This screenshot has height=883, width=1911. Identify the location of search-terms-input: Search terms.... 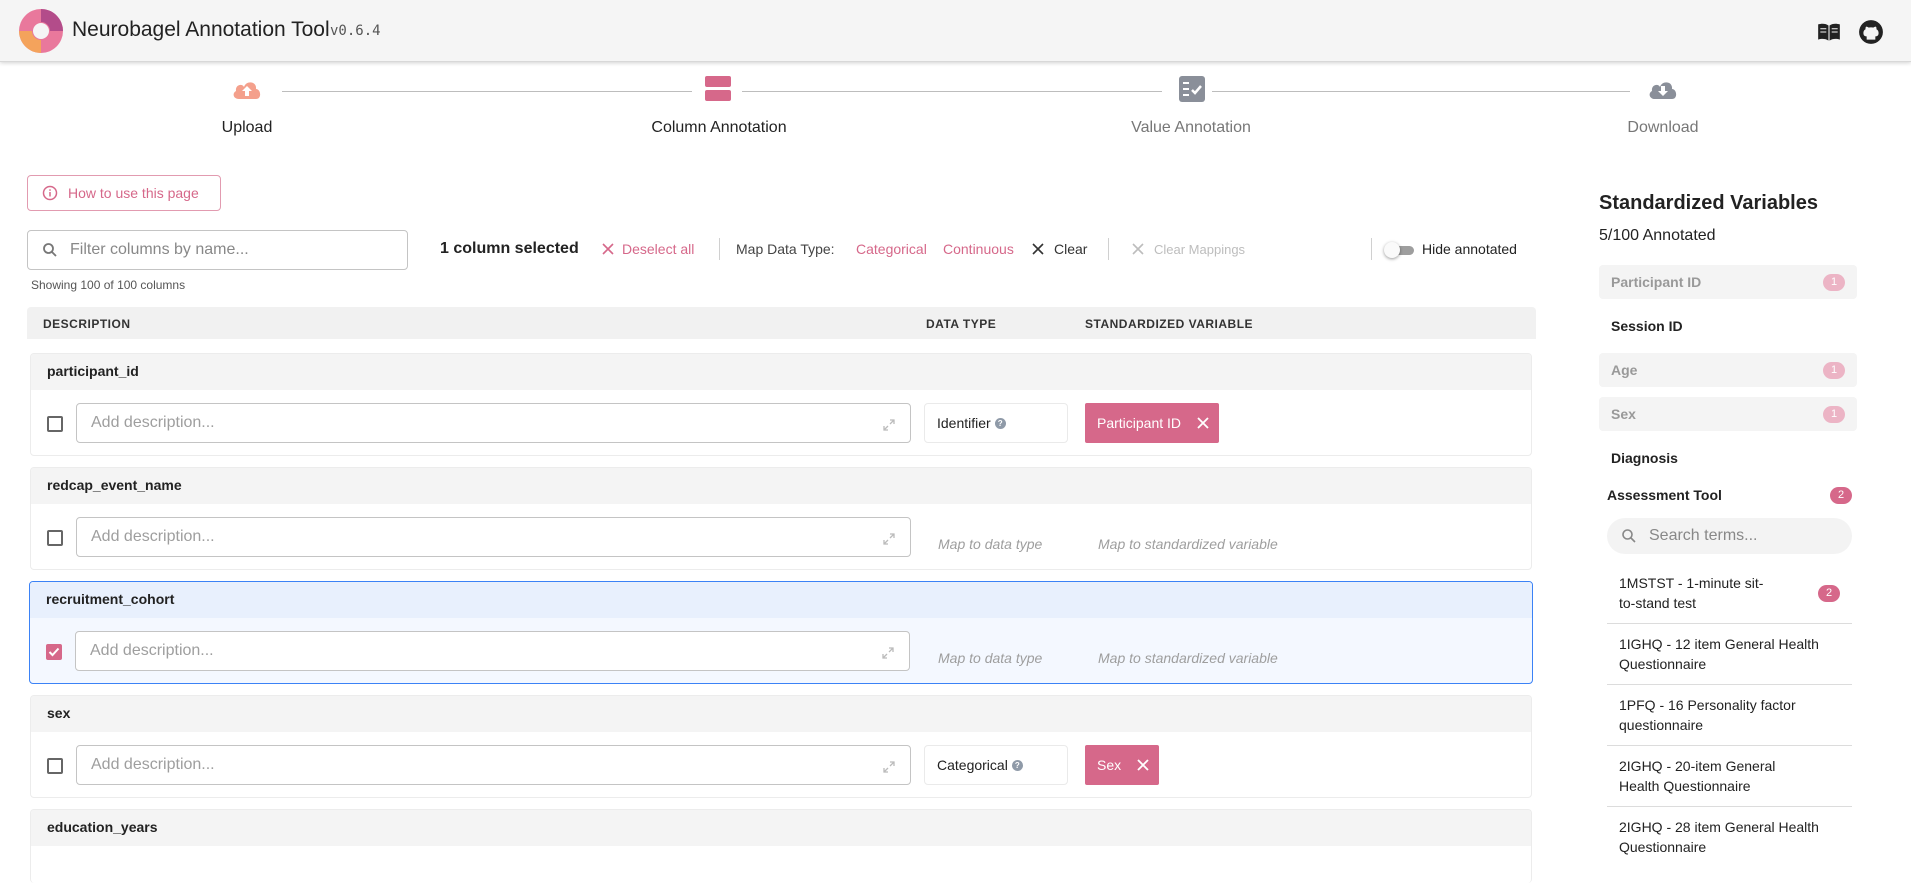
(1729, 536).